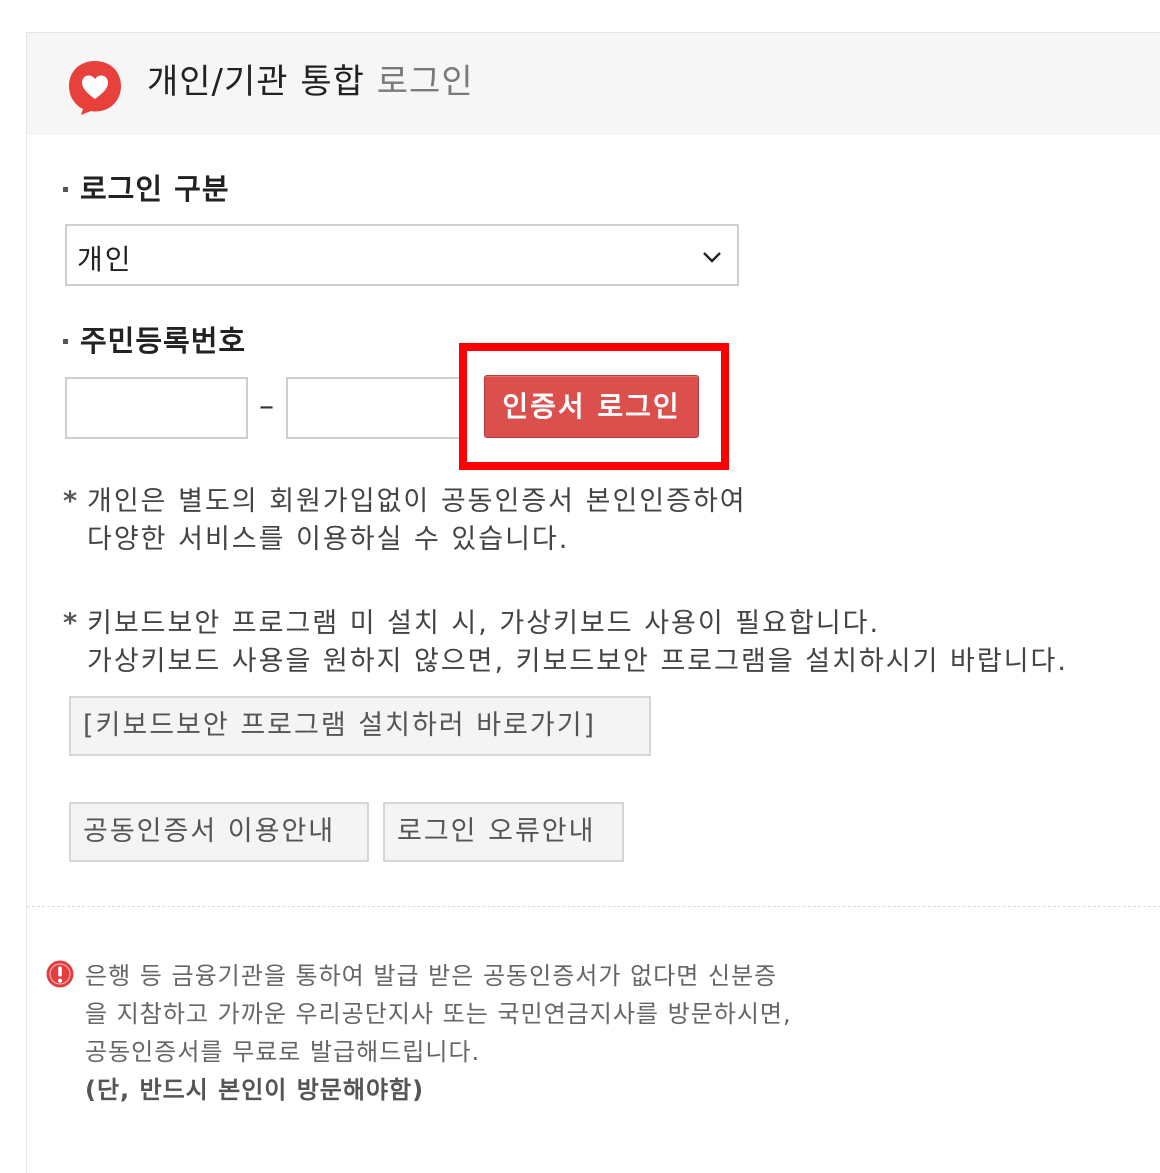  I want to click on resident-number-label-text: 주민등록번호, so click(163, 341).